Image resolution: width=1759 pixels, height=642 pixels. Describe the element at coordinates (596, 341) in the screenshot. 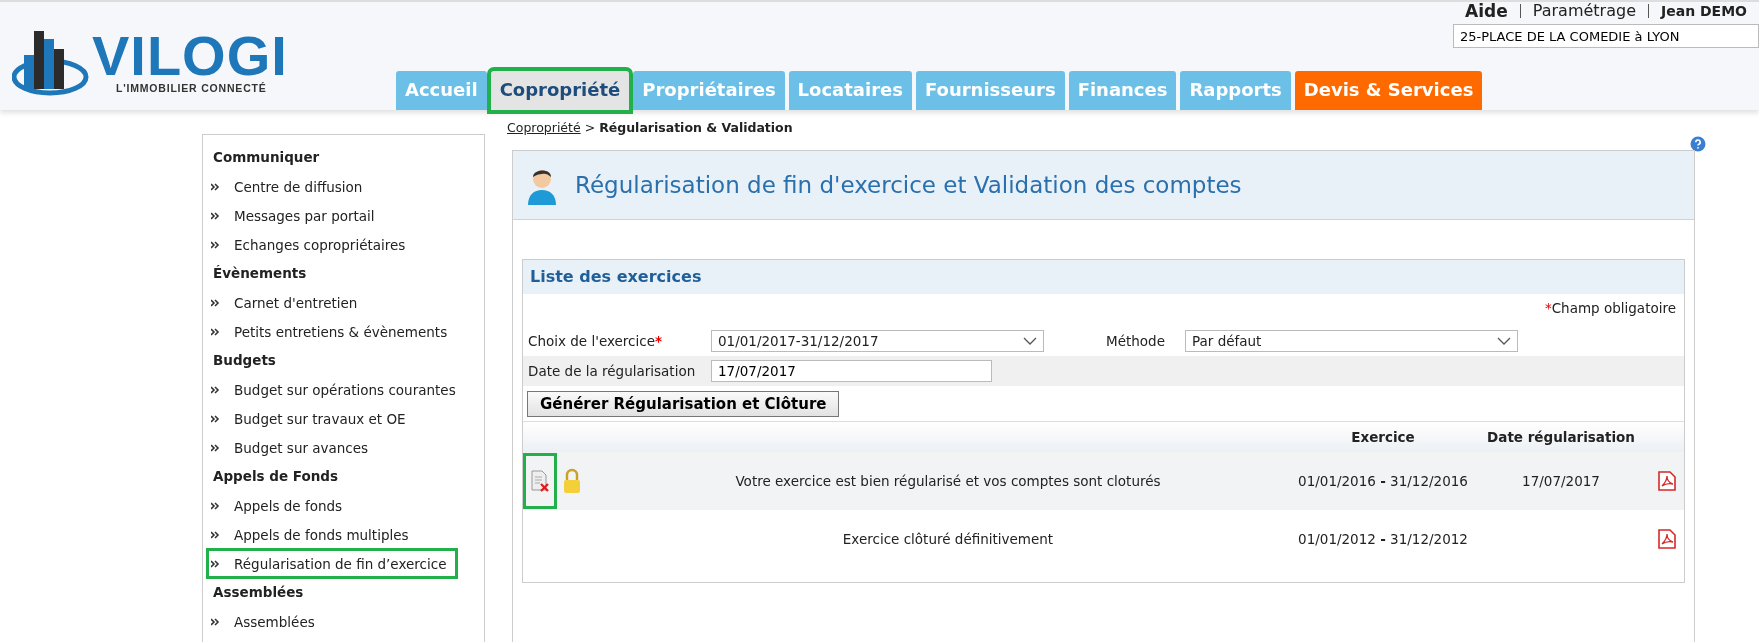

I see `field-label: Choix de l'exercice*` at that location.